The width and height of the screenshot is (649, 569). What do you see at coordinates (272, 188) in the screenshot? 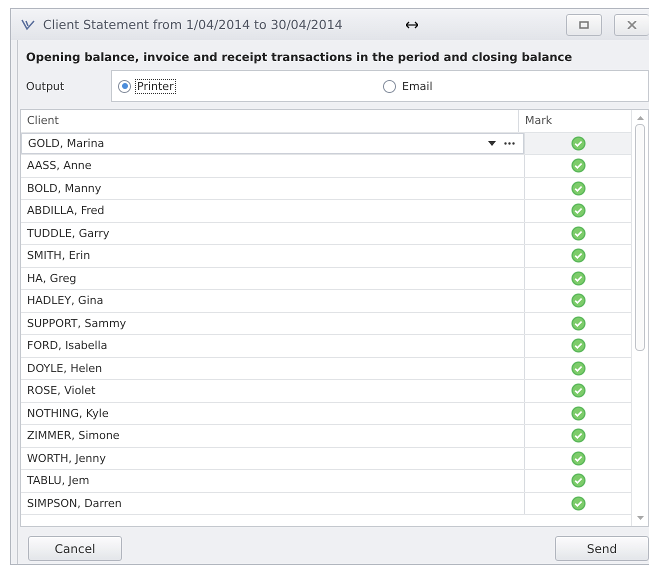
I see `client-cell: BOLD, Manny` at bounding box center [272, 188].